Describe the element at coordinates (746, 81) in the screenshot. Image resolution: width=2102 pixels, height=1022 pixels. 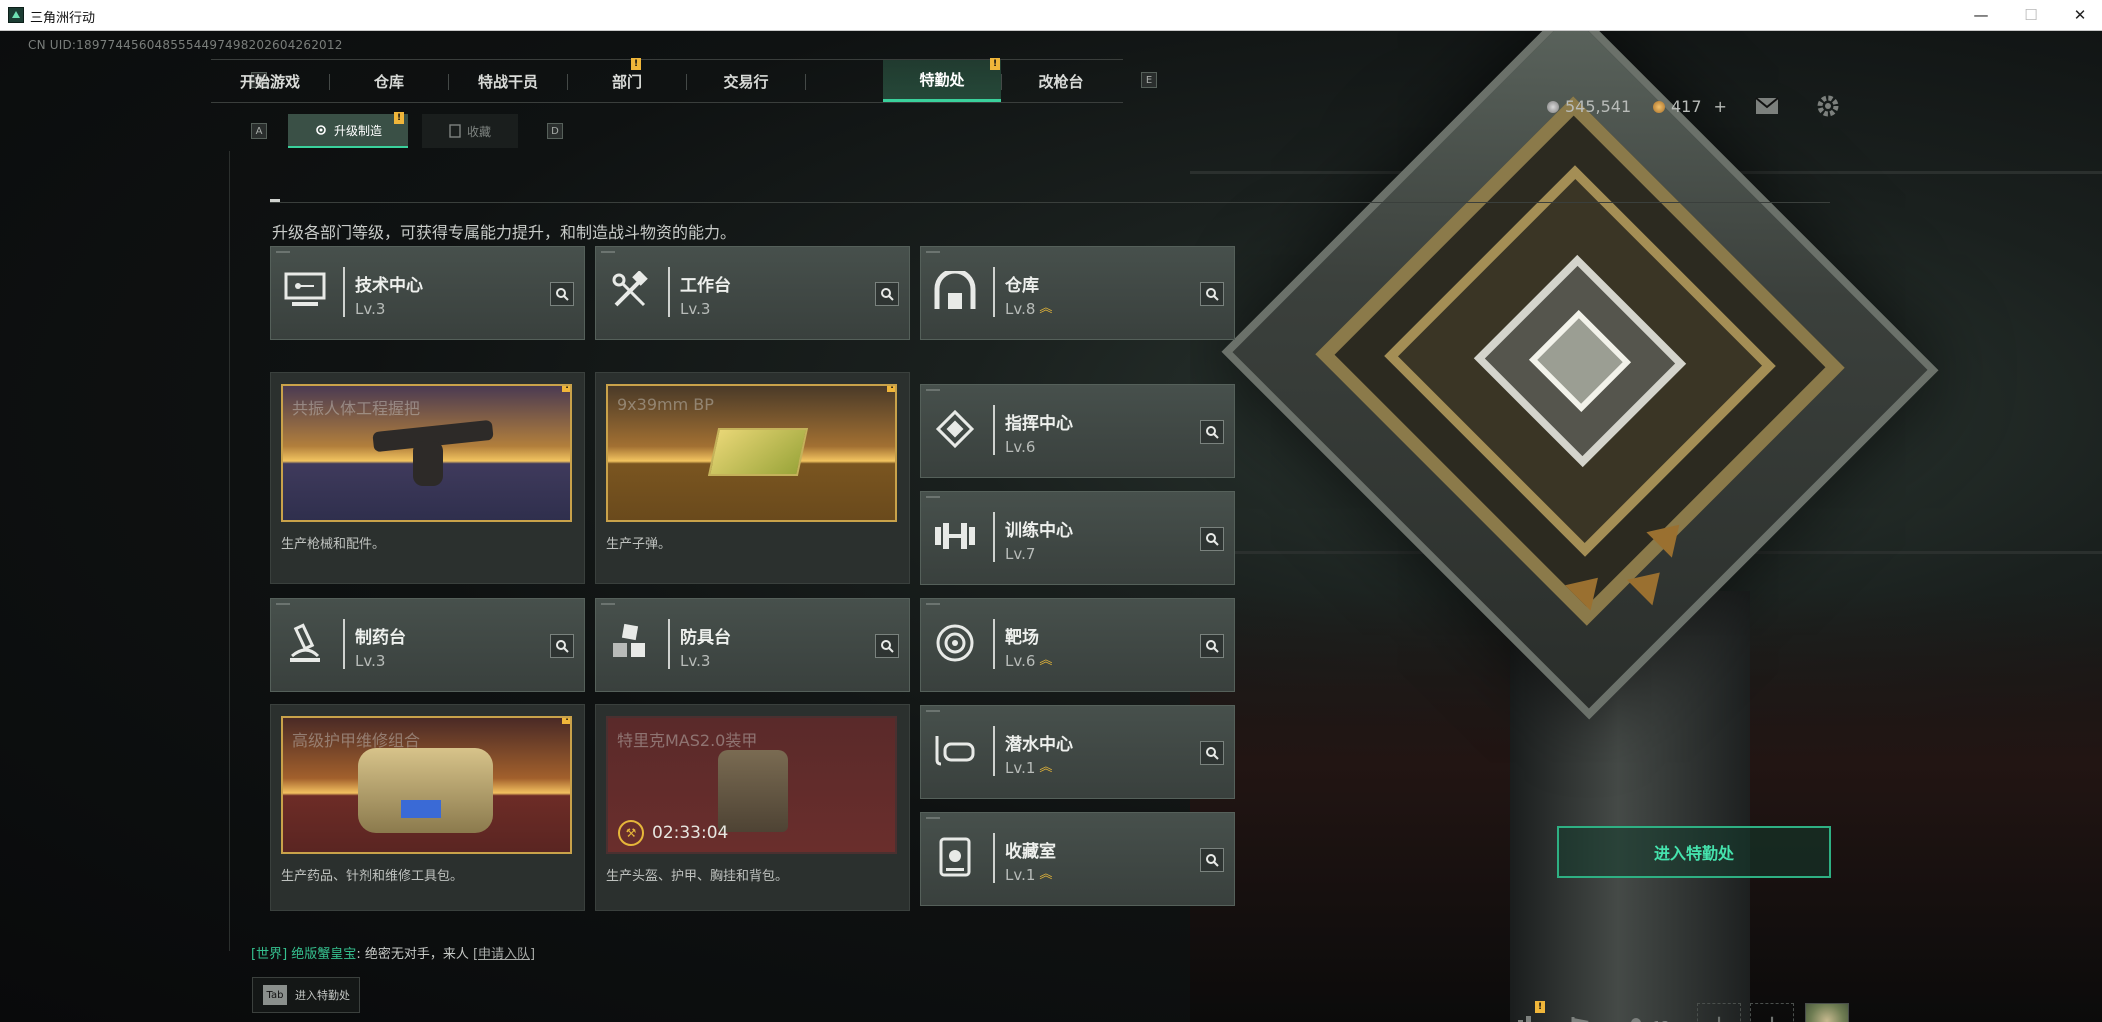
I see `tab-trading: 交易行` at that location.